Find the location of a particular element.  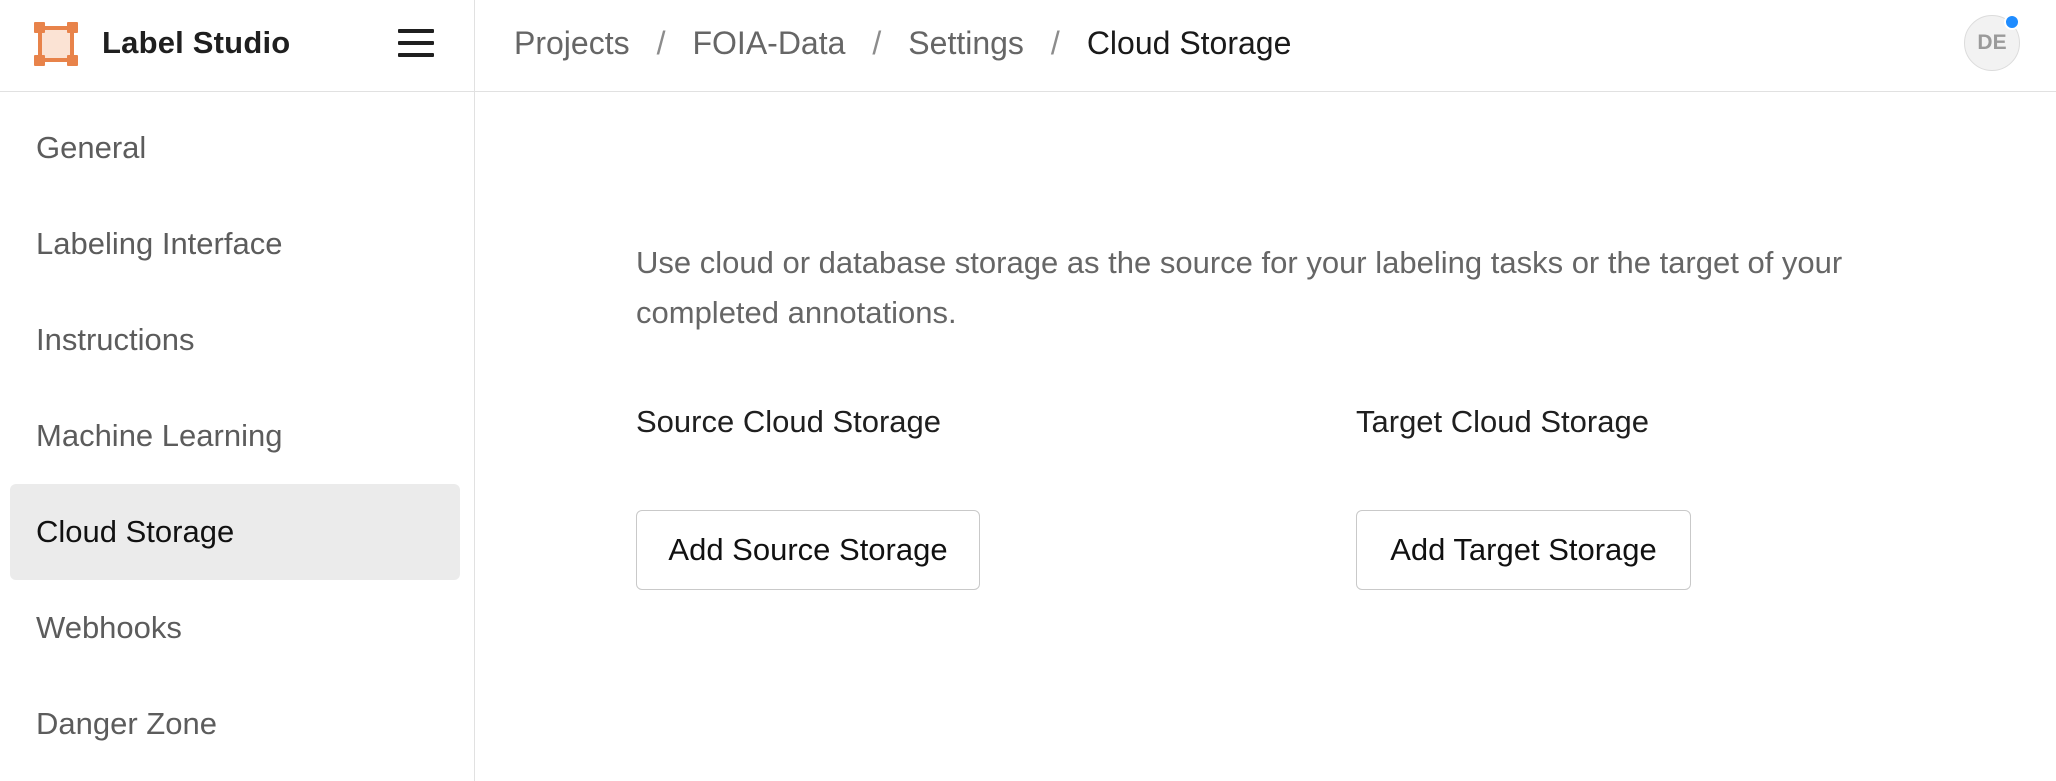

brand-area: Label Studio is located at coordinates (237, 45).